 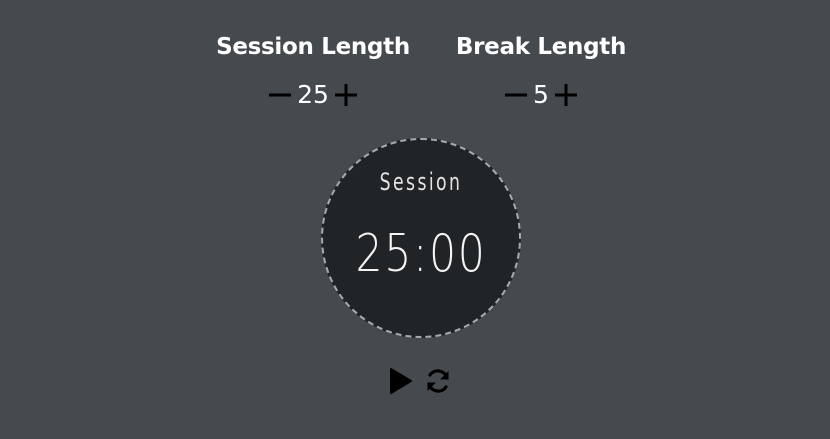 I want to click on session-length-controls: 25, so click(x=313, y=95).